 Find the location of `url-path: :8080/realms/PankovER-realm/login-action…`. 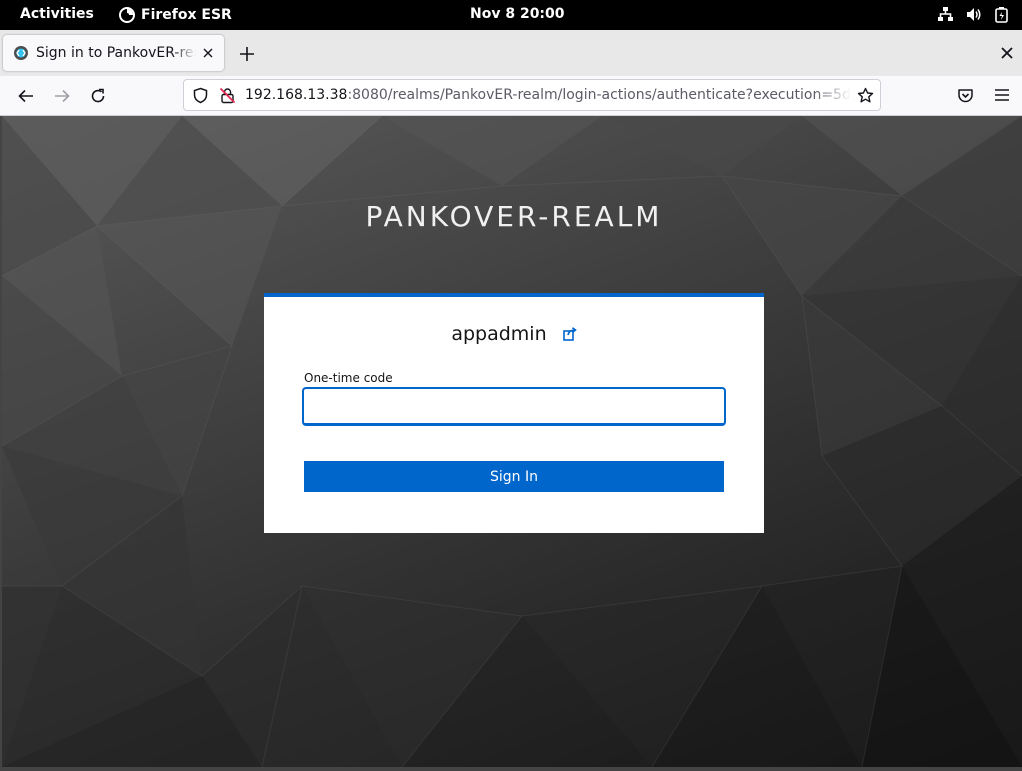

url-path: :8080/realms/PankovER-realm/login-action… is located at coordinates (599, 95).